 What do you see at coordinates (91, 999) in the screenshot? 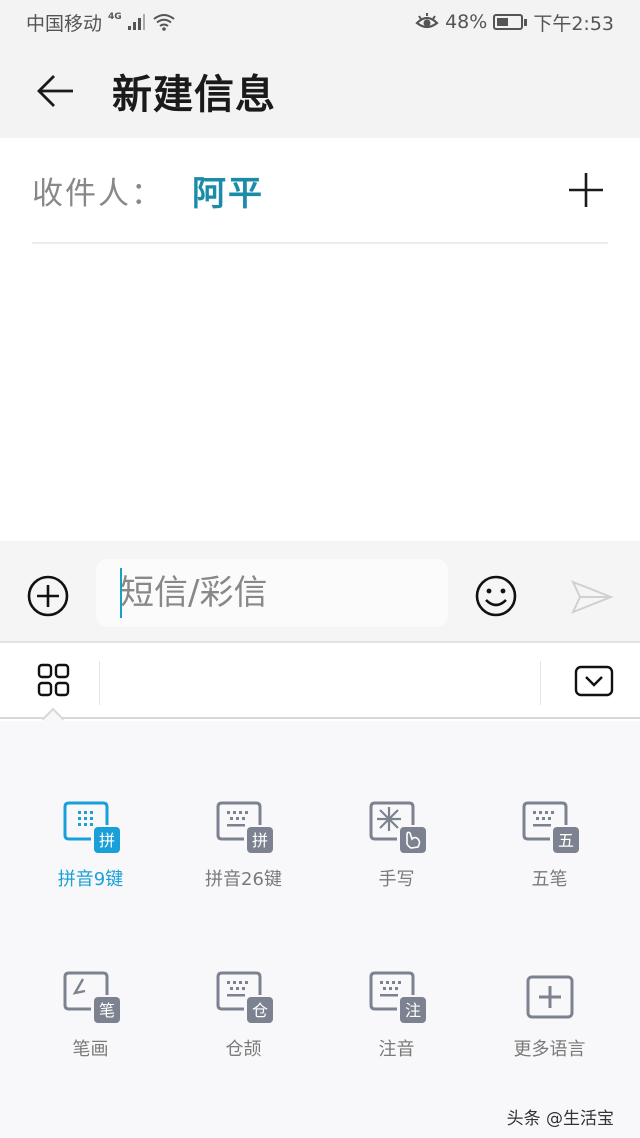
I see `stroke-icon: 笔` at bounding box center [91, 999].